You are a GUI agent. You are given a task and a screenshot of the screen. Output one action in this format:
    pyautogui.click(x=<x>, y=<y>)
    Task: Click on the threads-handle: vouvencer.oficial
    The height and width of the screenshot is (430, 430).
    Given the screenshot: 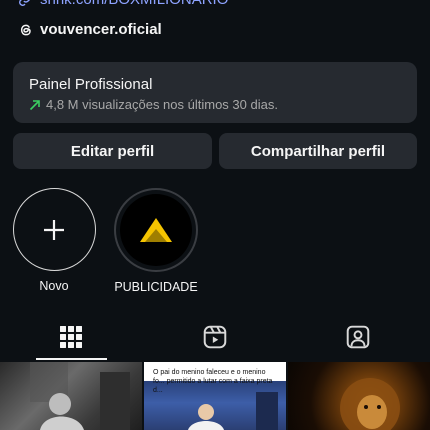 What is the action you would take?
    pyautogui.click(x=101, y=29)
    